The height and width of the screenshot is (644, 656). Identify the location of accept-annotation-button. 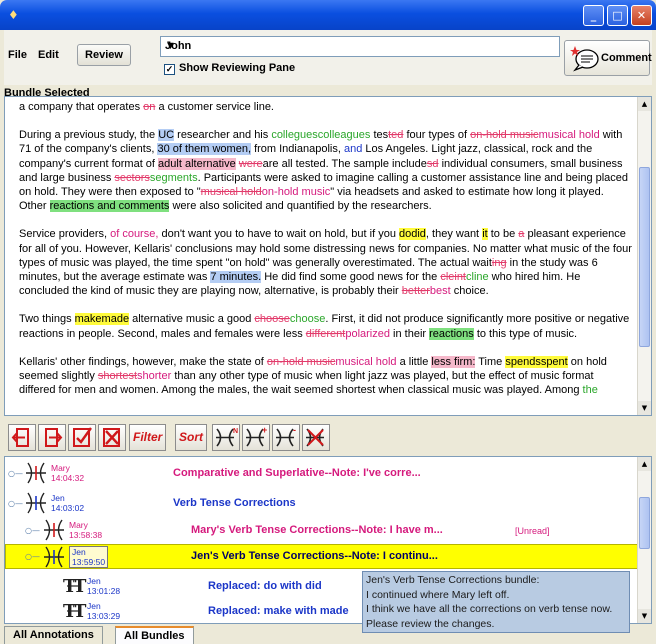
(82, 437).